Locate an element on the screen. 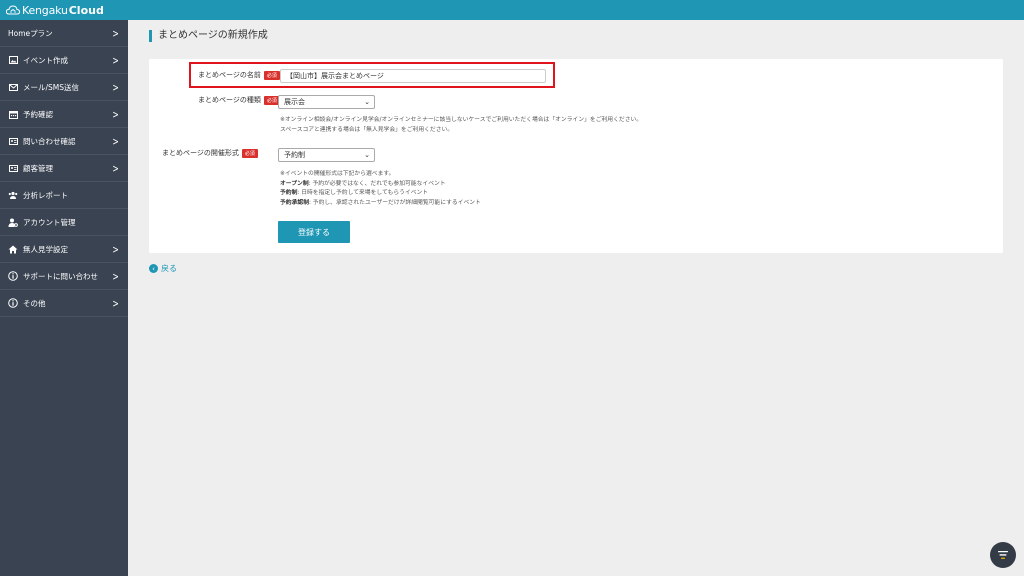 Image resolution: width=1024 pixels, height=576 pixels. select-value: 展示会 is located at coordinates (294, 102).